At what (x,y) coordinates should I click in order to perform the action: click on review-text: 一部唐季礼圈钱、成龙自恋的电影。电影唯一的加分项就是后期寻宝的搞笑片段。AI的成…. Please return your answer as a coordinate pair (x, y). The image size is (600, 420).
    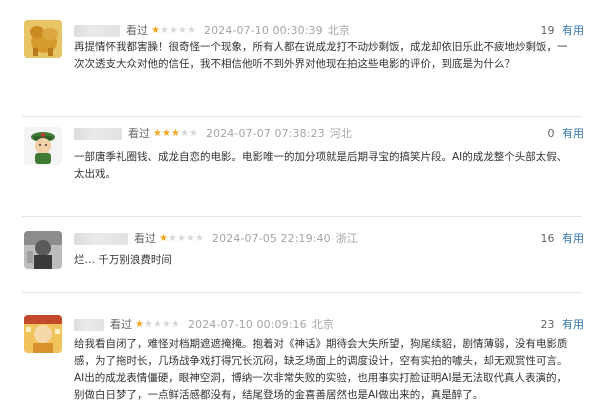
    Looking at the image, I should click on (330, 166).